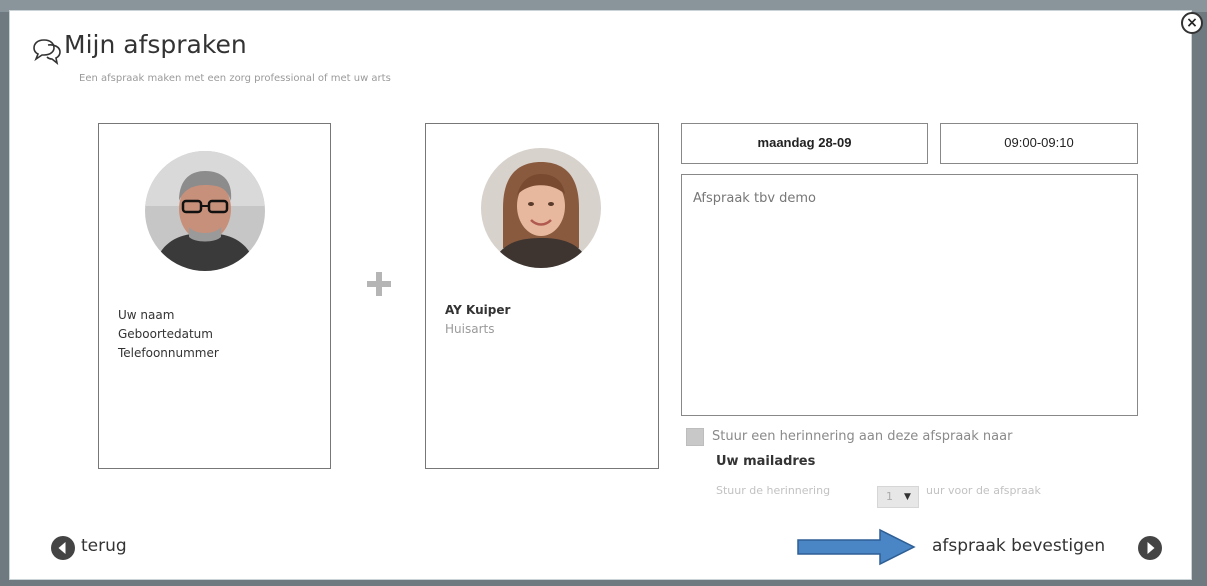  Describe the element at coordinates (379, 284) in the screenshot. I see `plus-icon` at that location.